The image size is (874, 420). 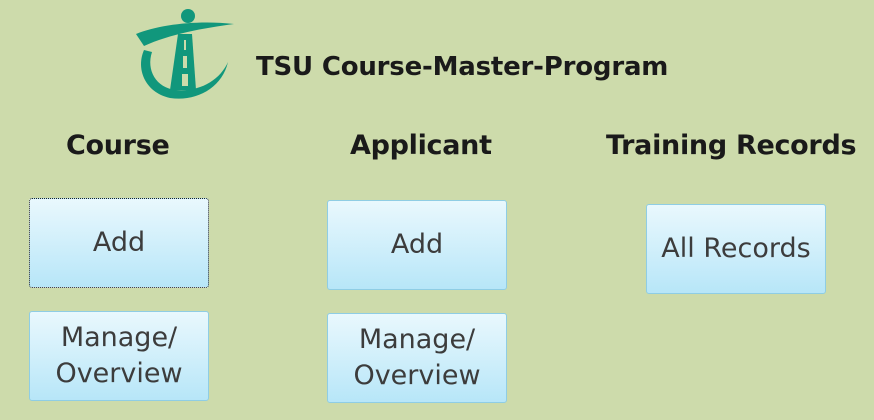 I want to click on course-heading: Course, so click(x=118, y=145).